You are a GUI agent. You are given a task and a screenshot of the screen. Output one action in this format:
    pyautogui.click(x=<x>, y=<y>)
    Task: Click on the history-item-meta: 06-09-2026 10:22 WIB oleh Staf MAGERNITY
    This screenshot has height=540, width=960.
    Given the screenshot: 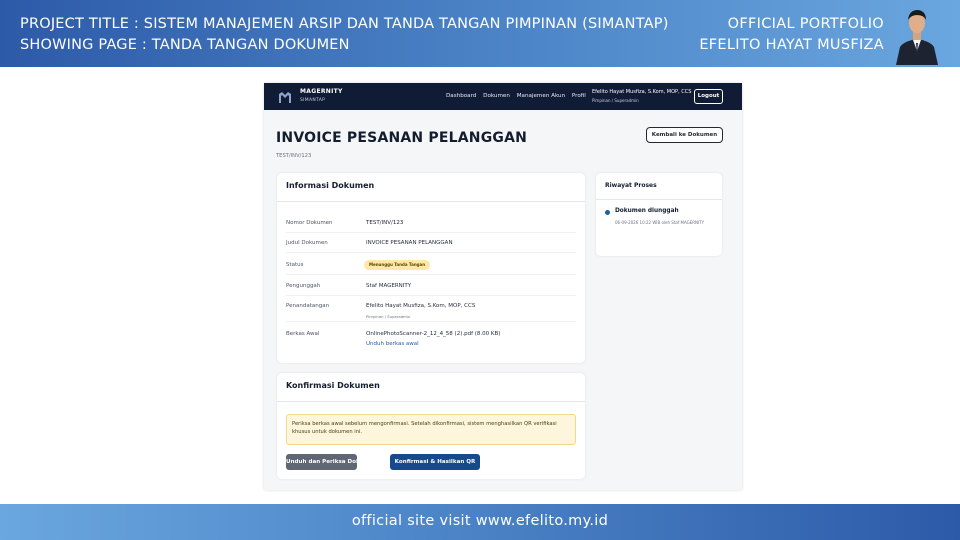 What is the action you would take?
    pyautogui.click(x=660, y=222)
    